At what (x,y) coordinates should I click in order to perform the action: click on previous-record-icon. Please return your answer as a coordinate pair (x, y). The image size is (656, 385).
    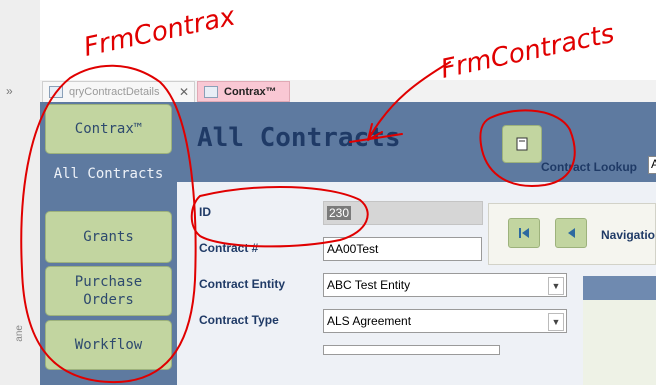
    Looking at the image, I should click on (571, 233).